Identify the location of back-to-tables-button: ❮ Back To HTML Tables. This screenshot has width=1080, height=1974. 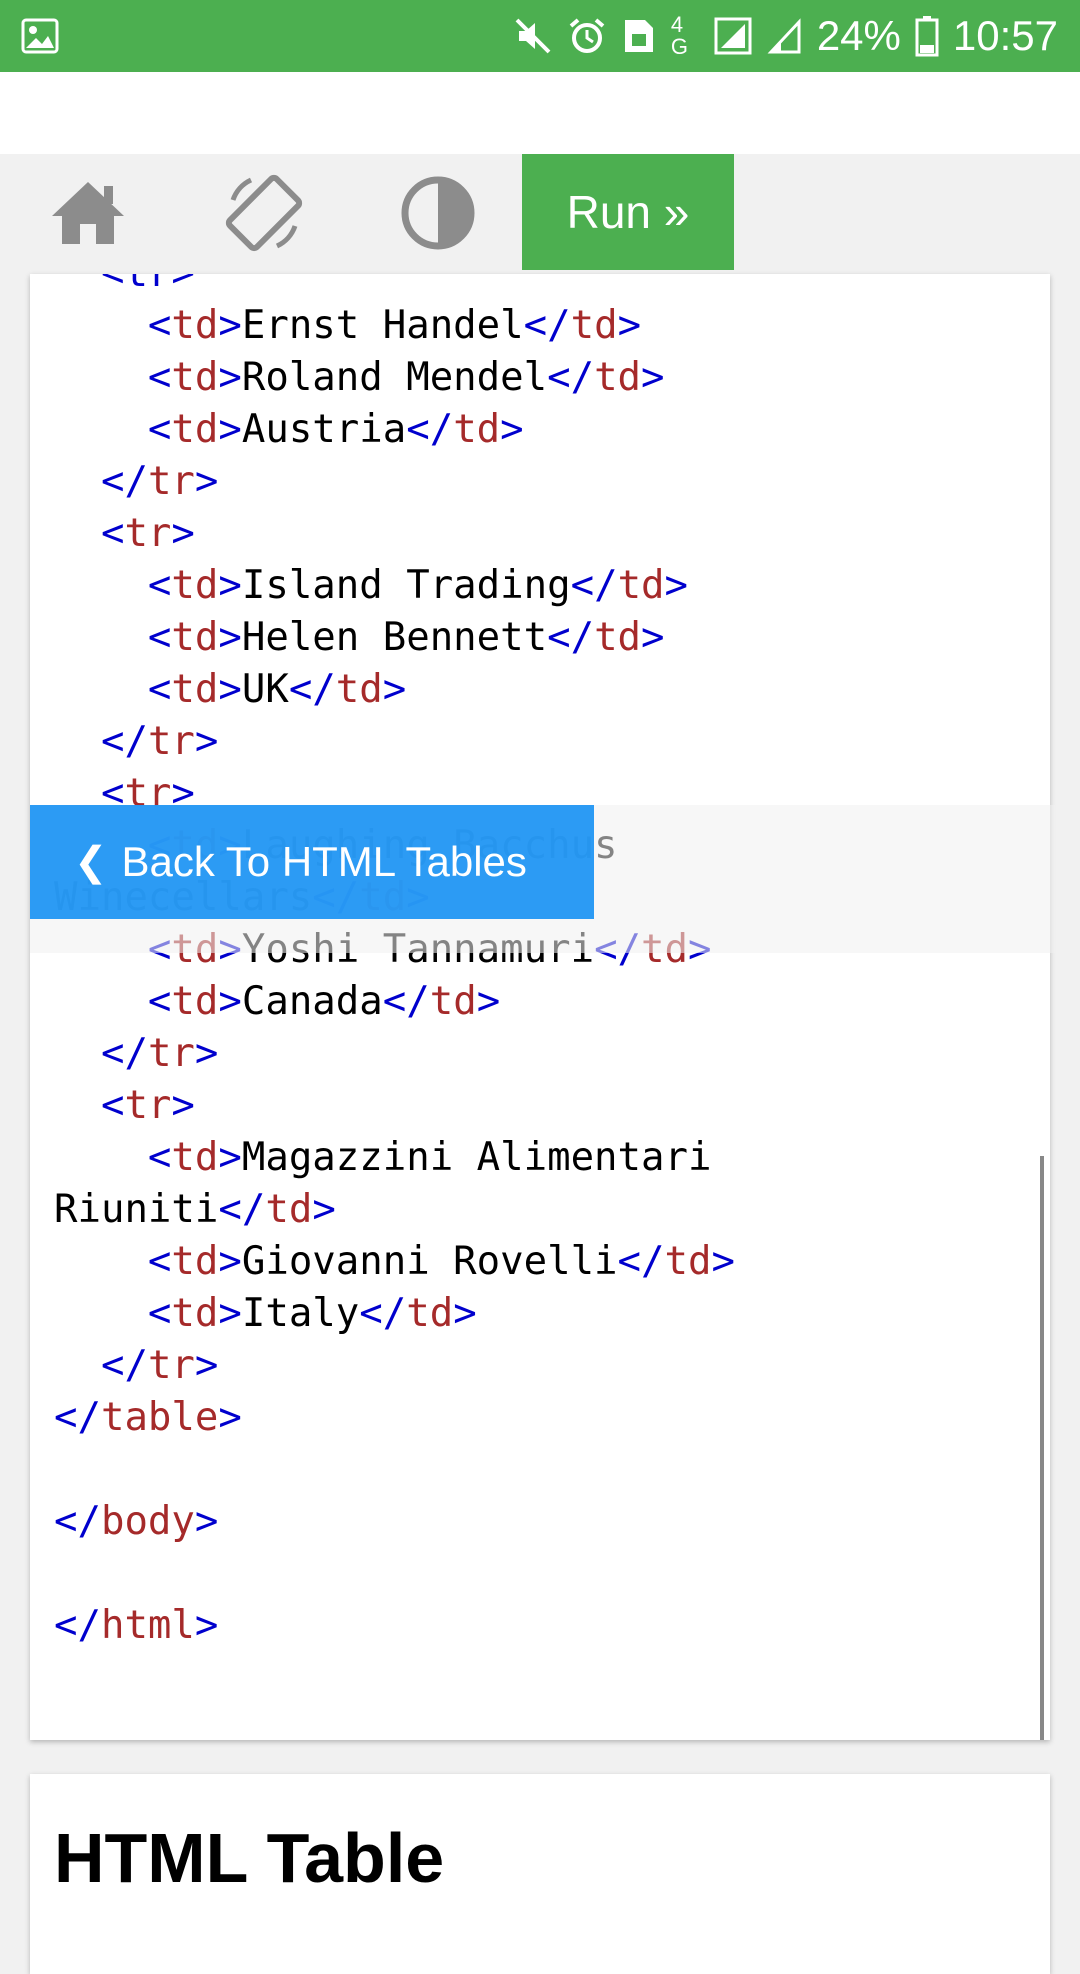
(312, 862).